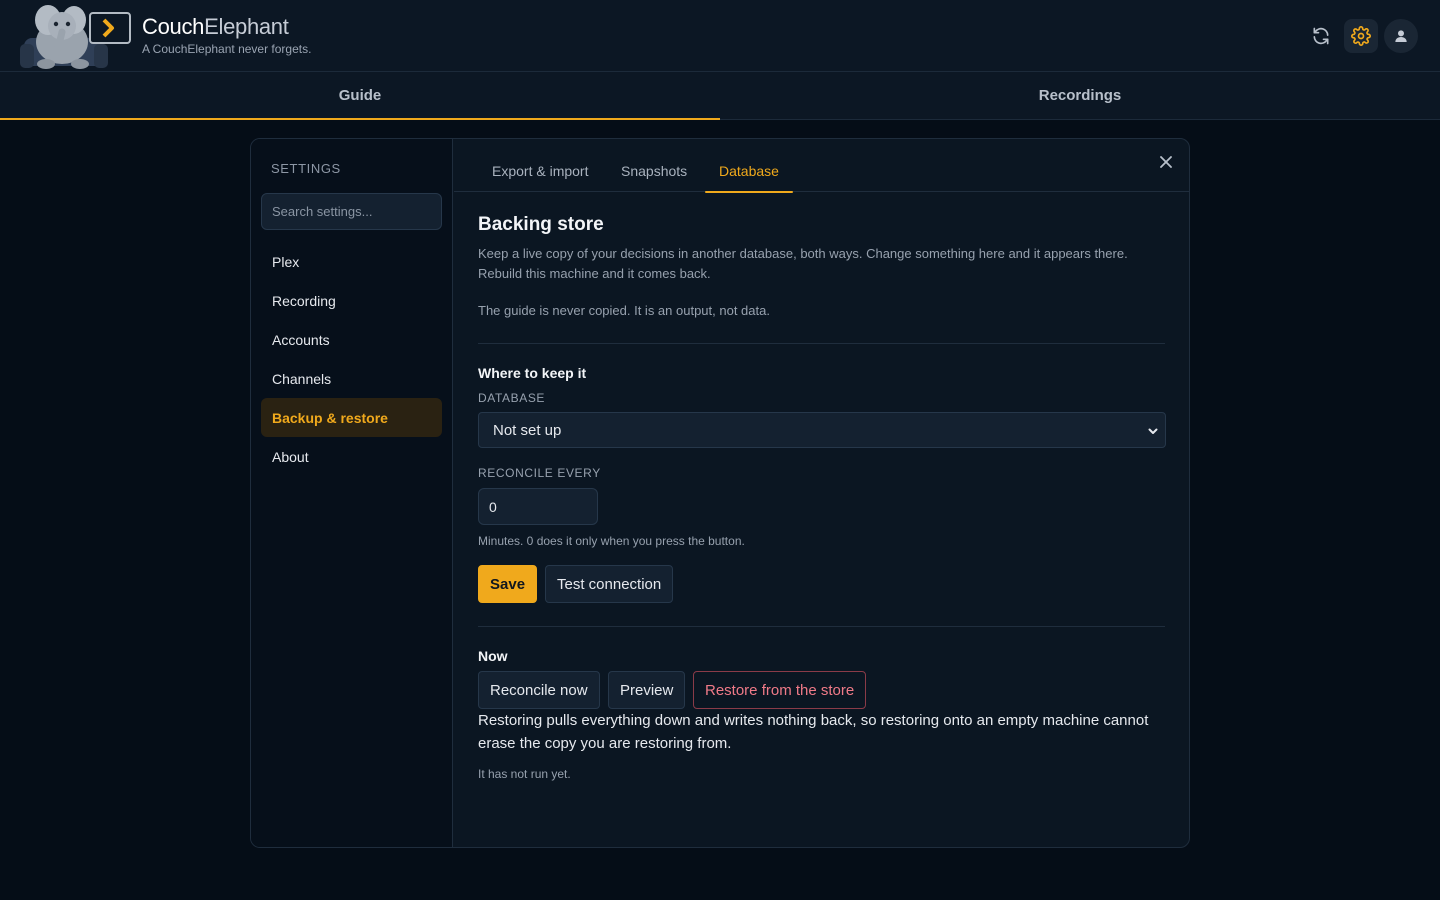  What do you see at coordinates (76, 36) in the screenshot?
I see `couchelephant-logo` at bounding box center [76, 36].